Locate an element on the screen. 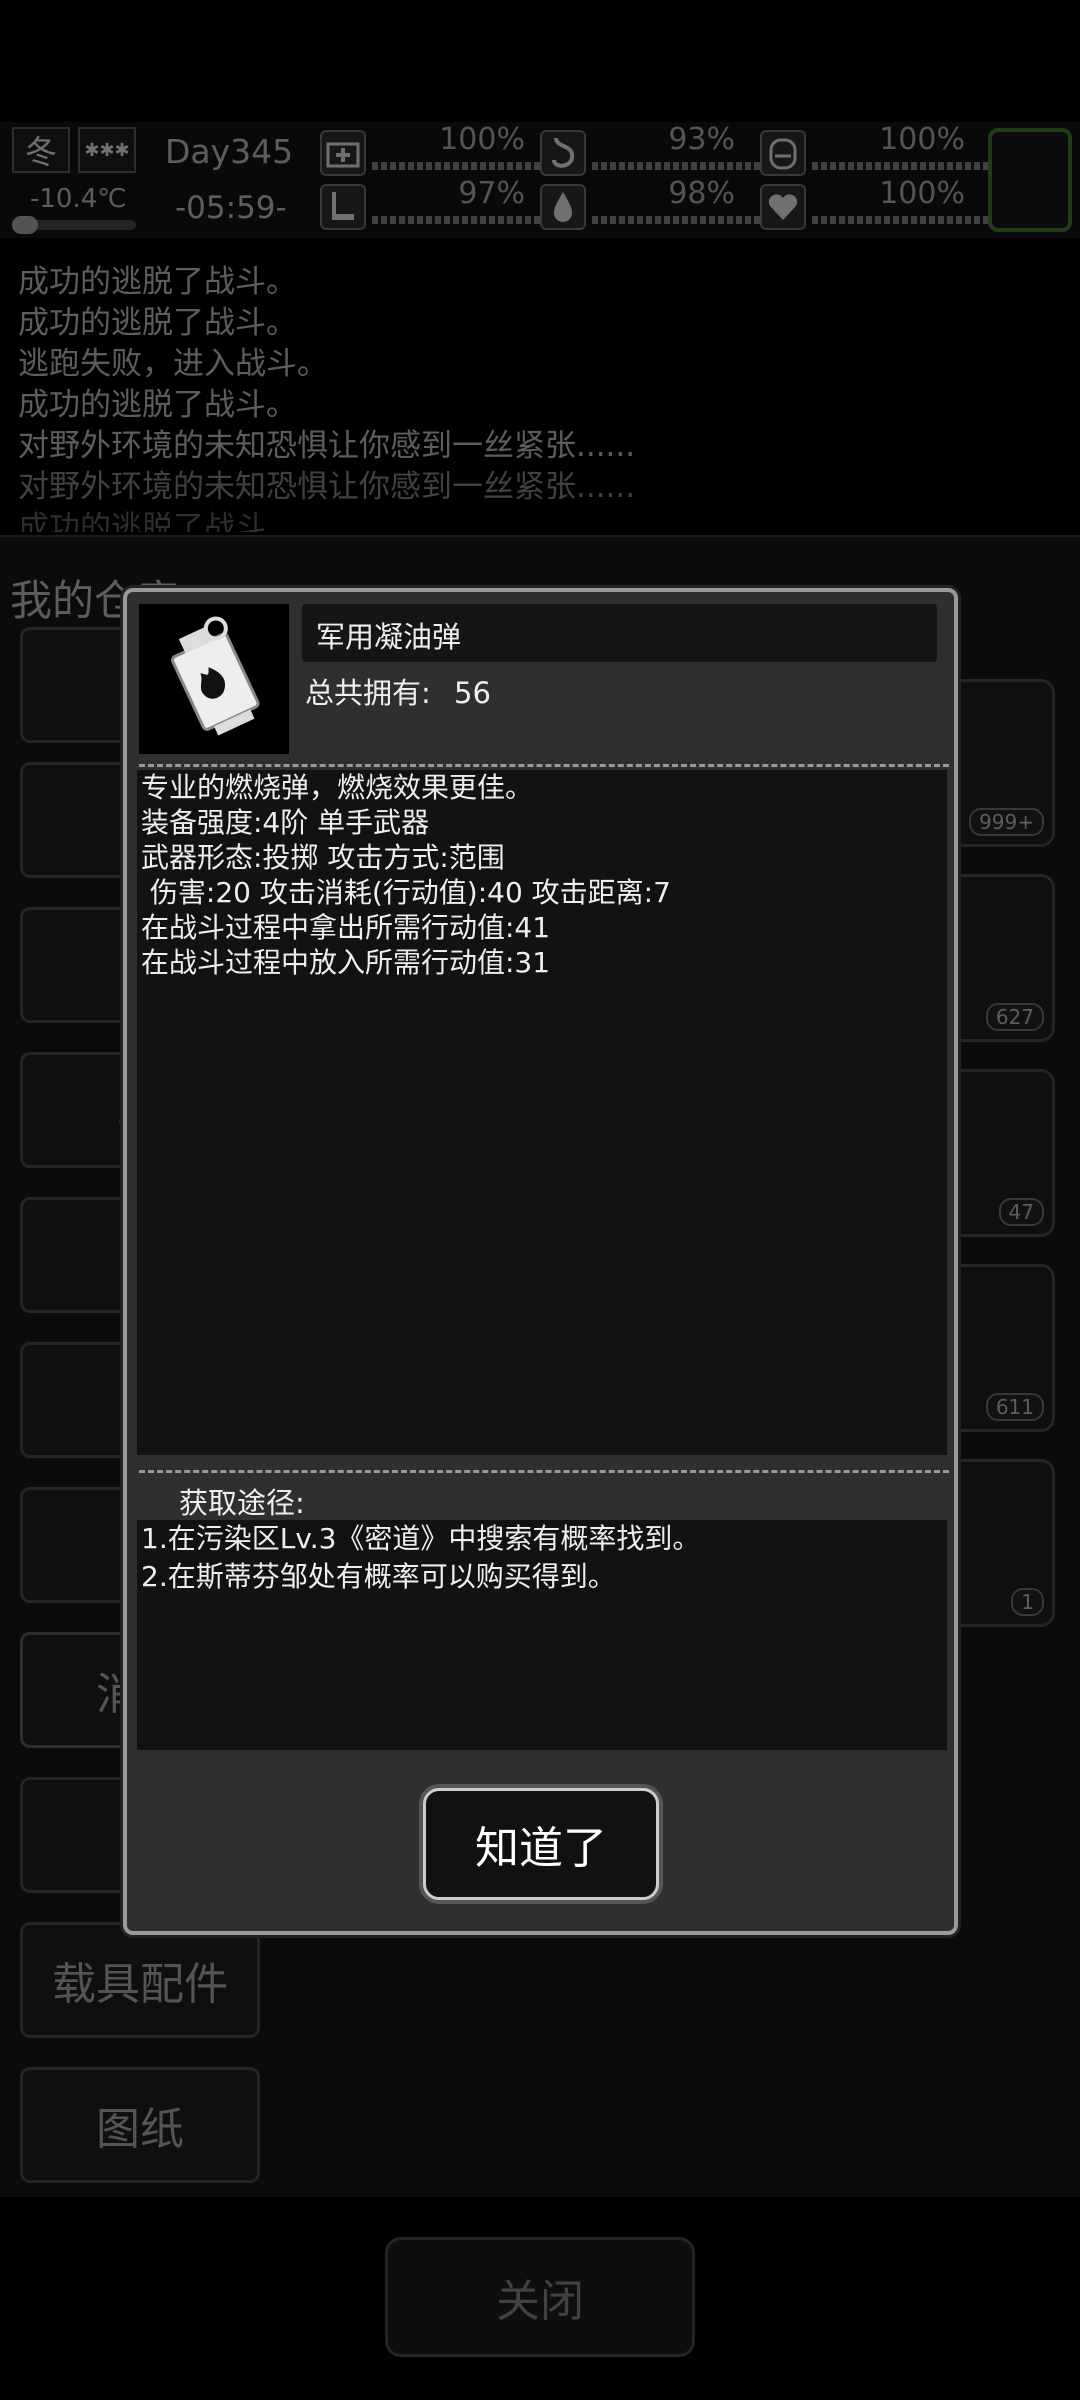 This screenshot has height=2400, width=1080. item-name: 军用凝油弹 is located at coordinates (389, 637).